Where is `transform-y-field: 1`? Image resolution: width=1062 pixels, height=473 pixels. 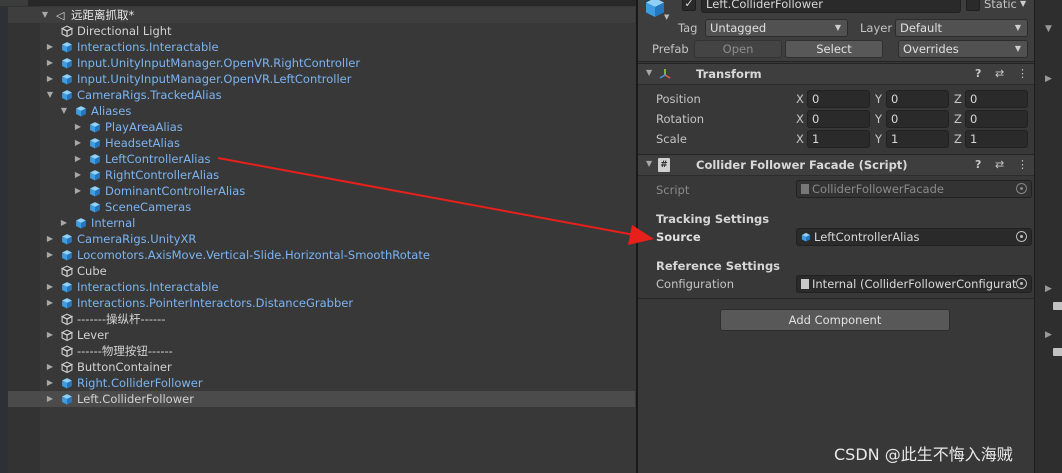 transform-y-field: 1 is located at coordinates (917, 139).